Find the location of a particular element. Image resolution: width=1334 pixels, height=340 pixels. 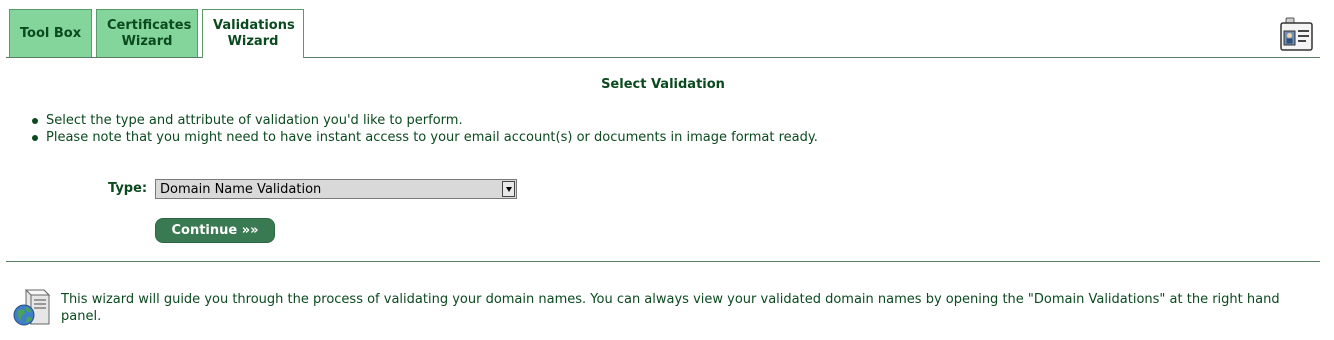

dropdown-arrow is located at coordinates (508, 189).